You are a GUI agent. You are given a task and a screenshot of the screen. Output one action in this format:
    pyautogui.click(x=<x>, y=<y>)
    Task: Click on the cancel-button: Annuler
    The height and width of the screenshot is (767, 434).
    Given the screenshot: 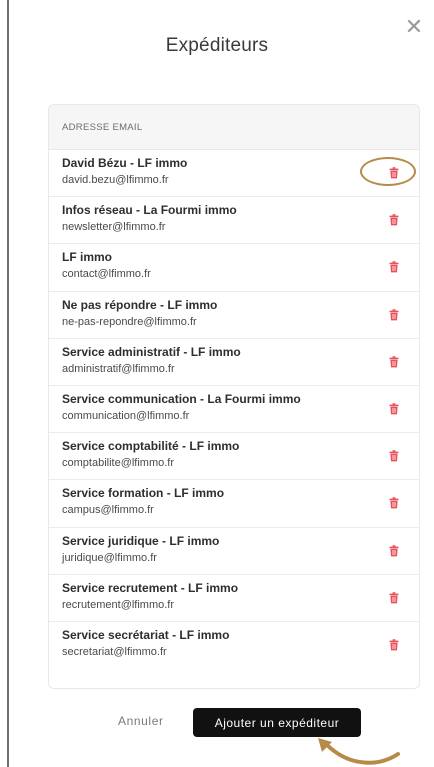 What is the action you would take?
    pyautogui.click(x=141, y=721)
    